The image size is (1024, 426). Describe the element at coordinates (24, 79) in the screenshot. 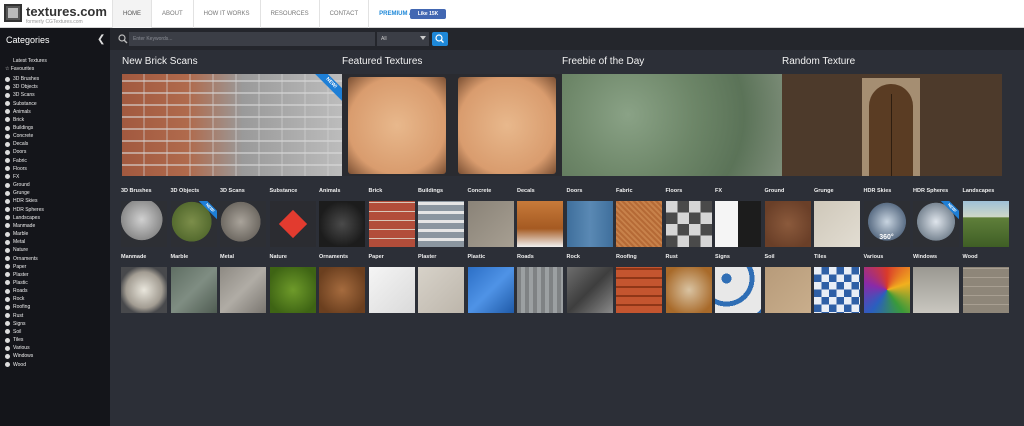

I see `sidebar-item-3d-brushes: 3D Brushes` at that location.